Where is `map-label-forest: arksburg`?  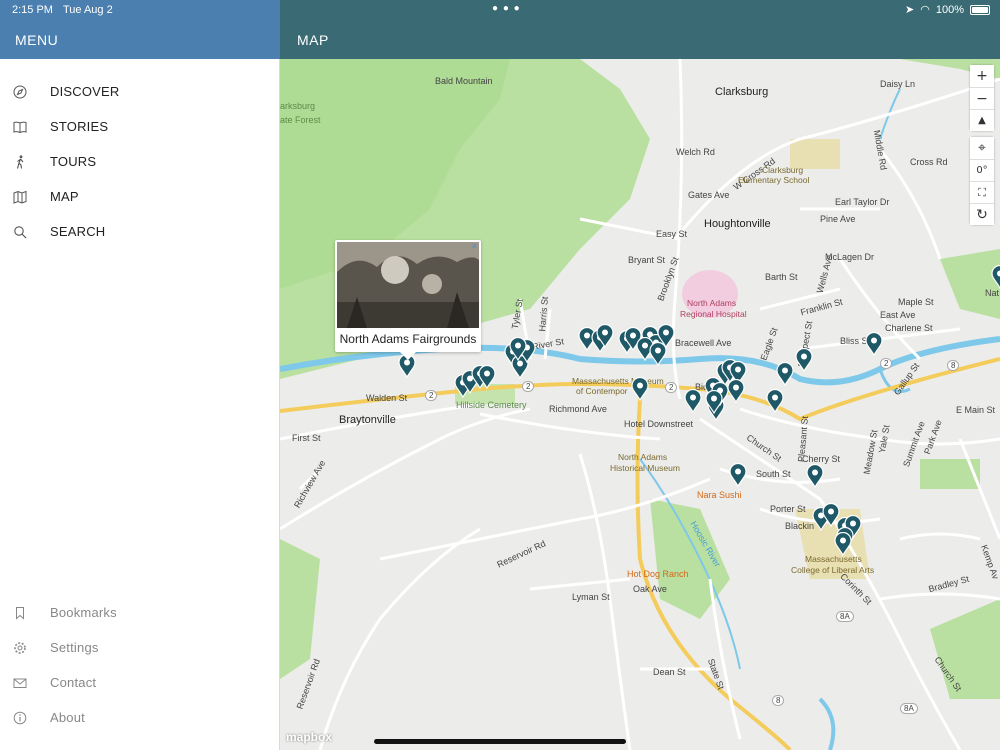
map-label-forest: arksburg is located at coordinates (298, 106).